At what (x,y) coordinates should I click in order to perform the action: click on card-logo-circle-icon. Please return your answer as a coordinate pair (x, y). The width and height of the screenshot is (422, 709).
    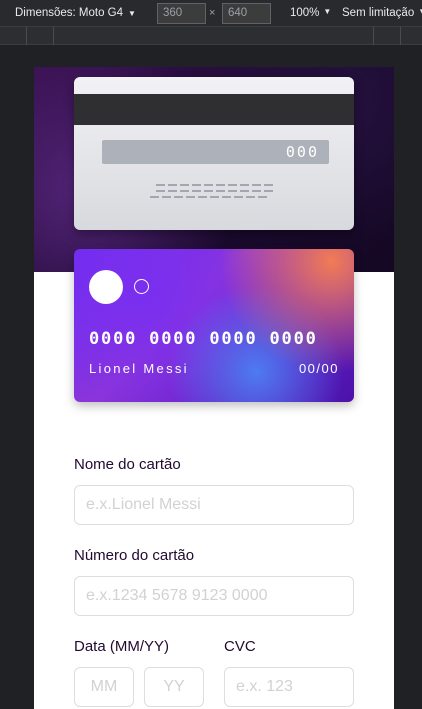
    Looking at the image, I should click on (106, 287).